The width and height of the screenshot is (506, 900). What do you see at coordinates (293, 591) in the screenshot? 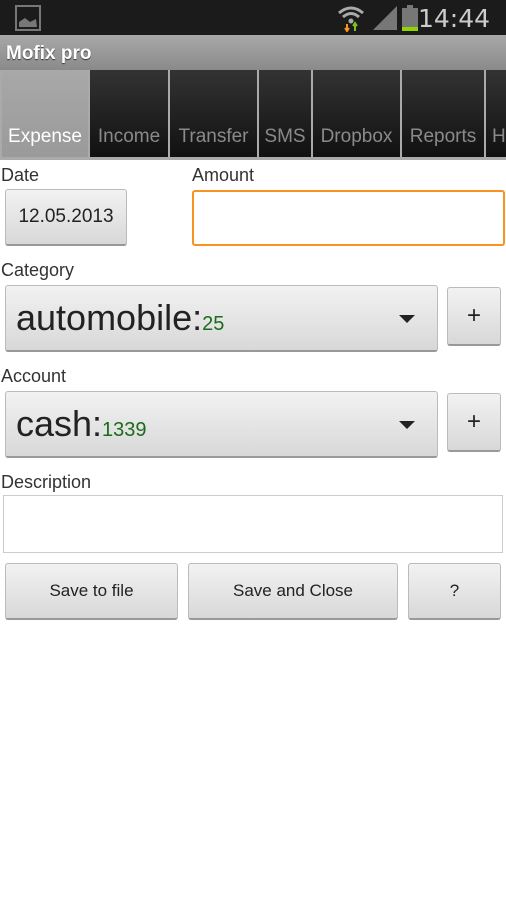
I see `save-and-close-button: Save and Close` at bounding box center [293, 591].